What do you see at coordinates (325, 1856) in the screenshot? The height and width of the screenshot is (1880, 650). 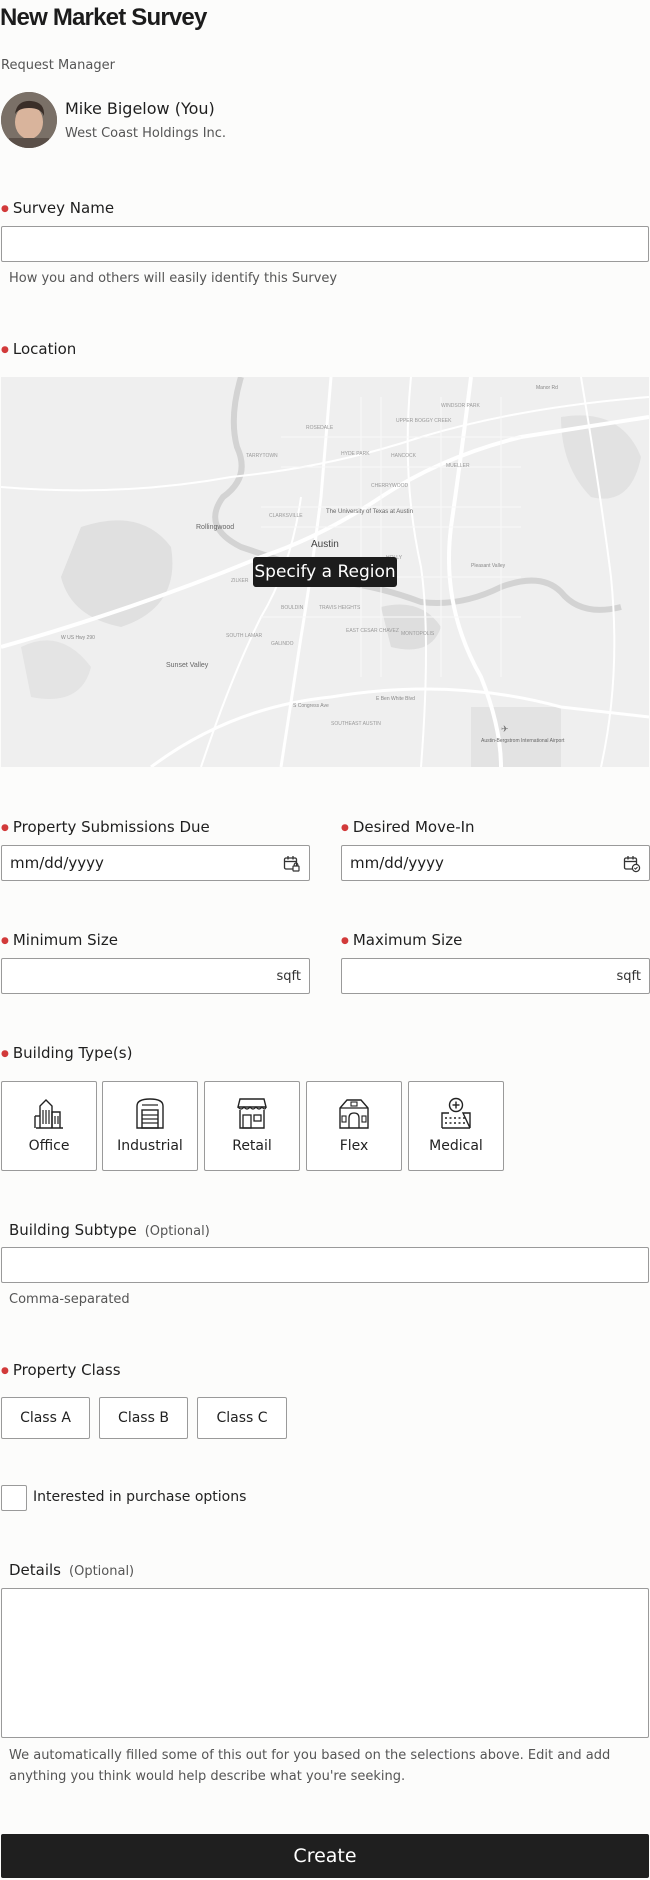 I see `create-button: Create` at bounding box center [325, 1856].